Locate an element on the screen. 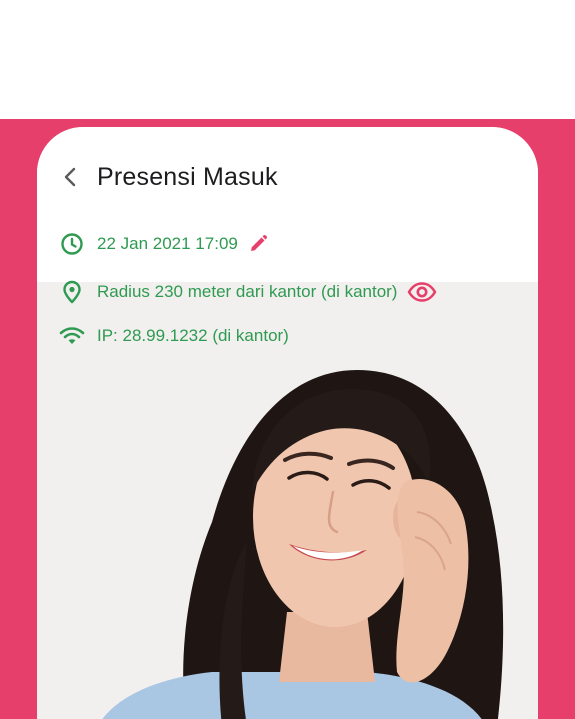 This screenshot has height=719, width=575. page-title: Presensi Masuk is located at coordinates (187, 176).